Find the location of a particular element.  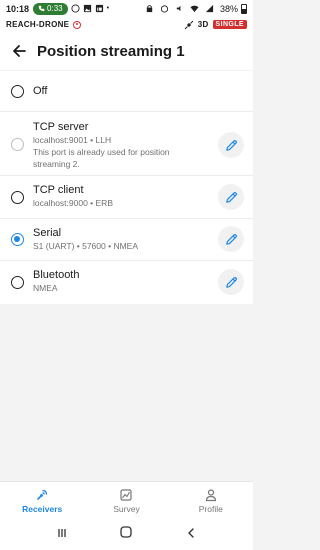

chevron-left-icon is located at coordinates (191, 532).